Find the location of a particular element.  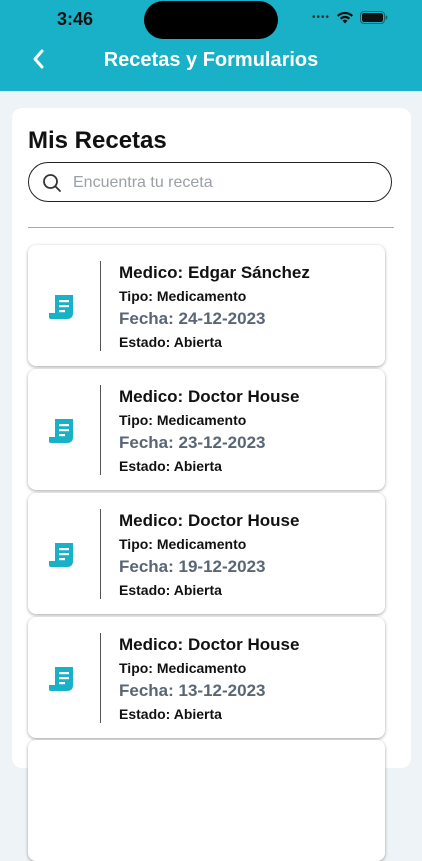

divider is located at coordinates (211, 227).